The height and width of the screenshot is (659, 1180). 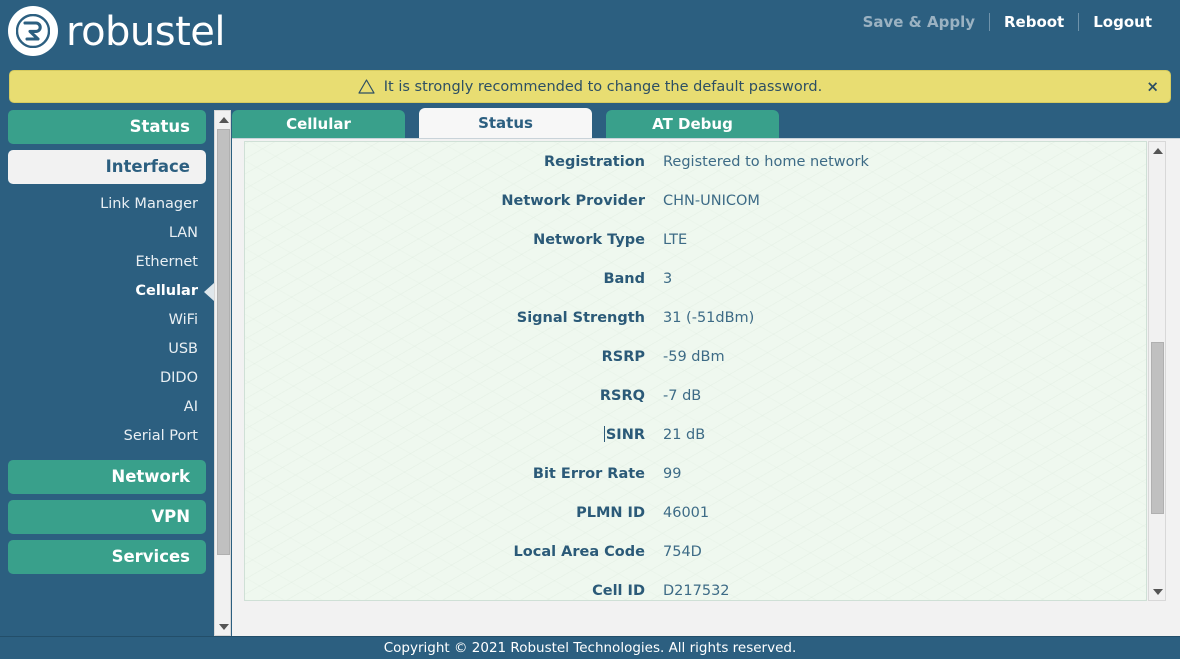 What do you see at coordinates (107, 320) in the screenshot?
I see `sidebar-item-wifi: WiFi` at bounding box center [107, 320].